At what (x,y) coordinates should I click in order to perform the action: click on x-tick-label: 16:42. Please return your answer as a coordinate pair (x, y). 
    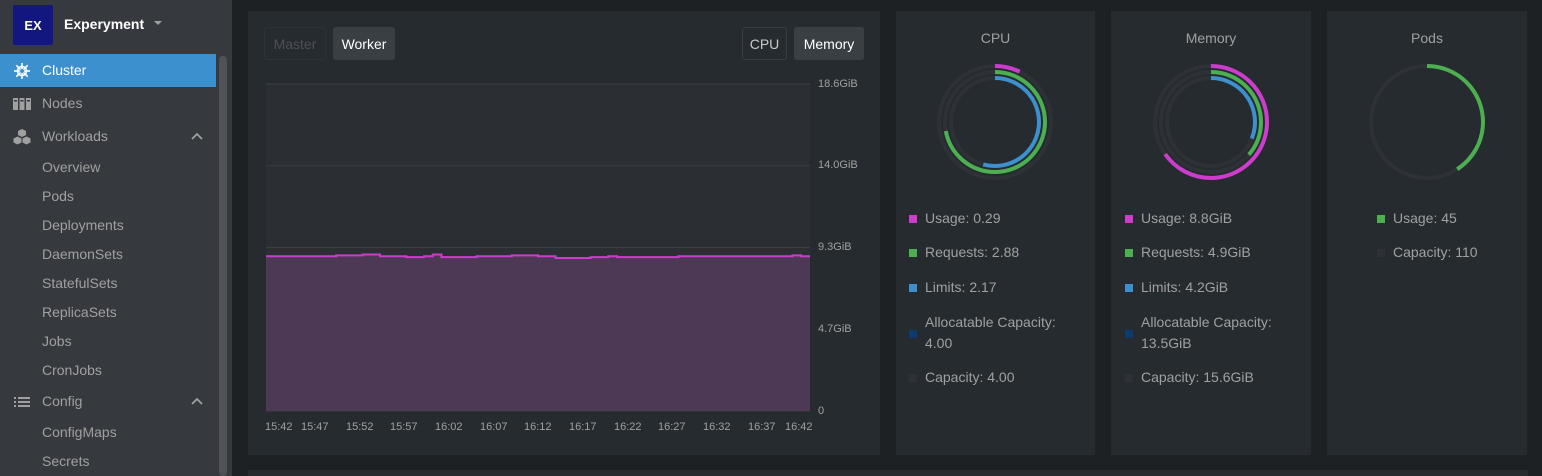
    Looking at the image, I should click on (799, 427).